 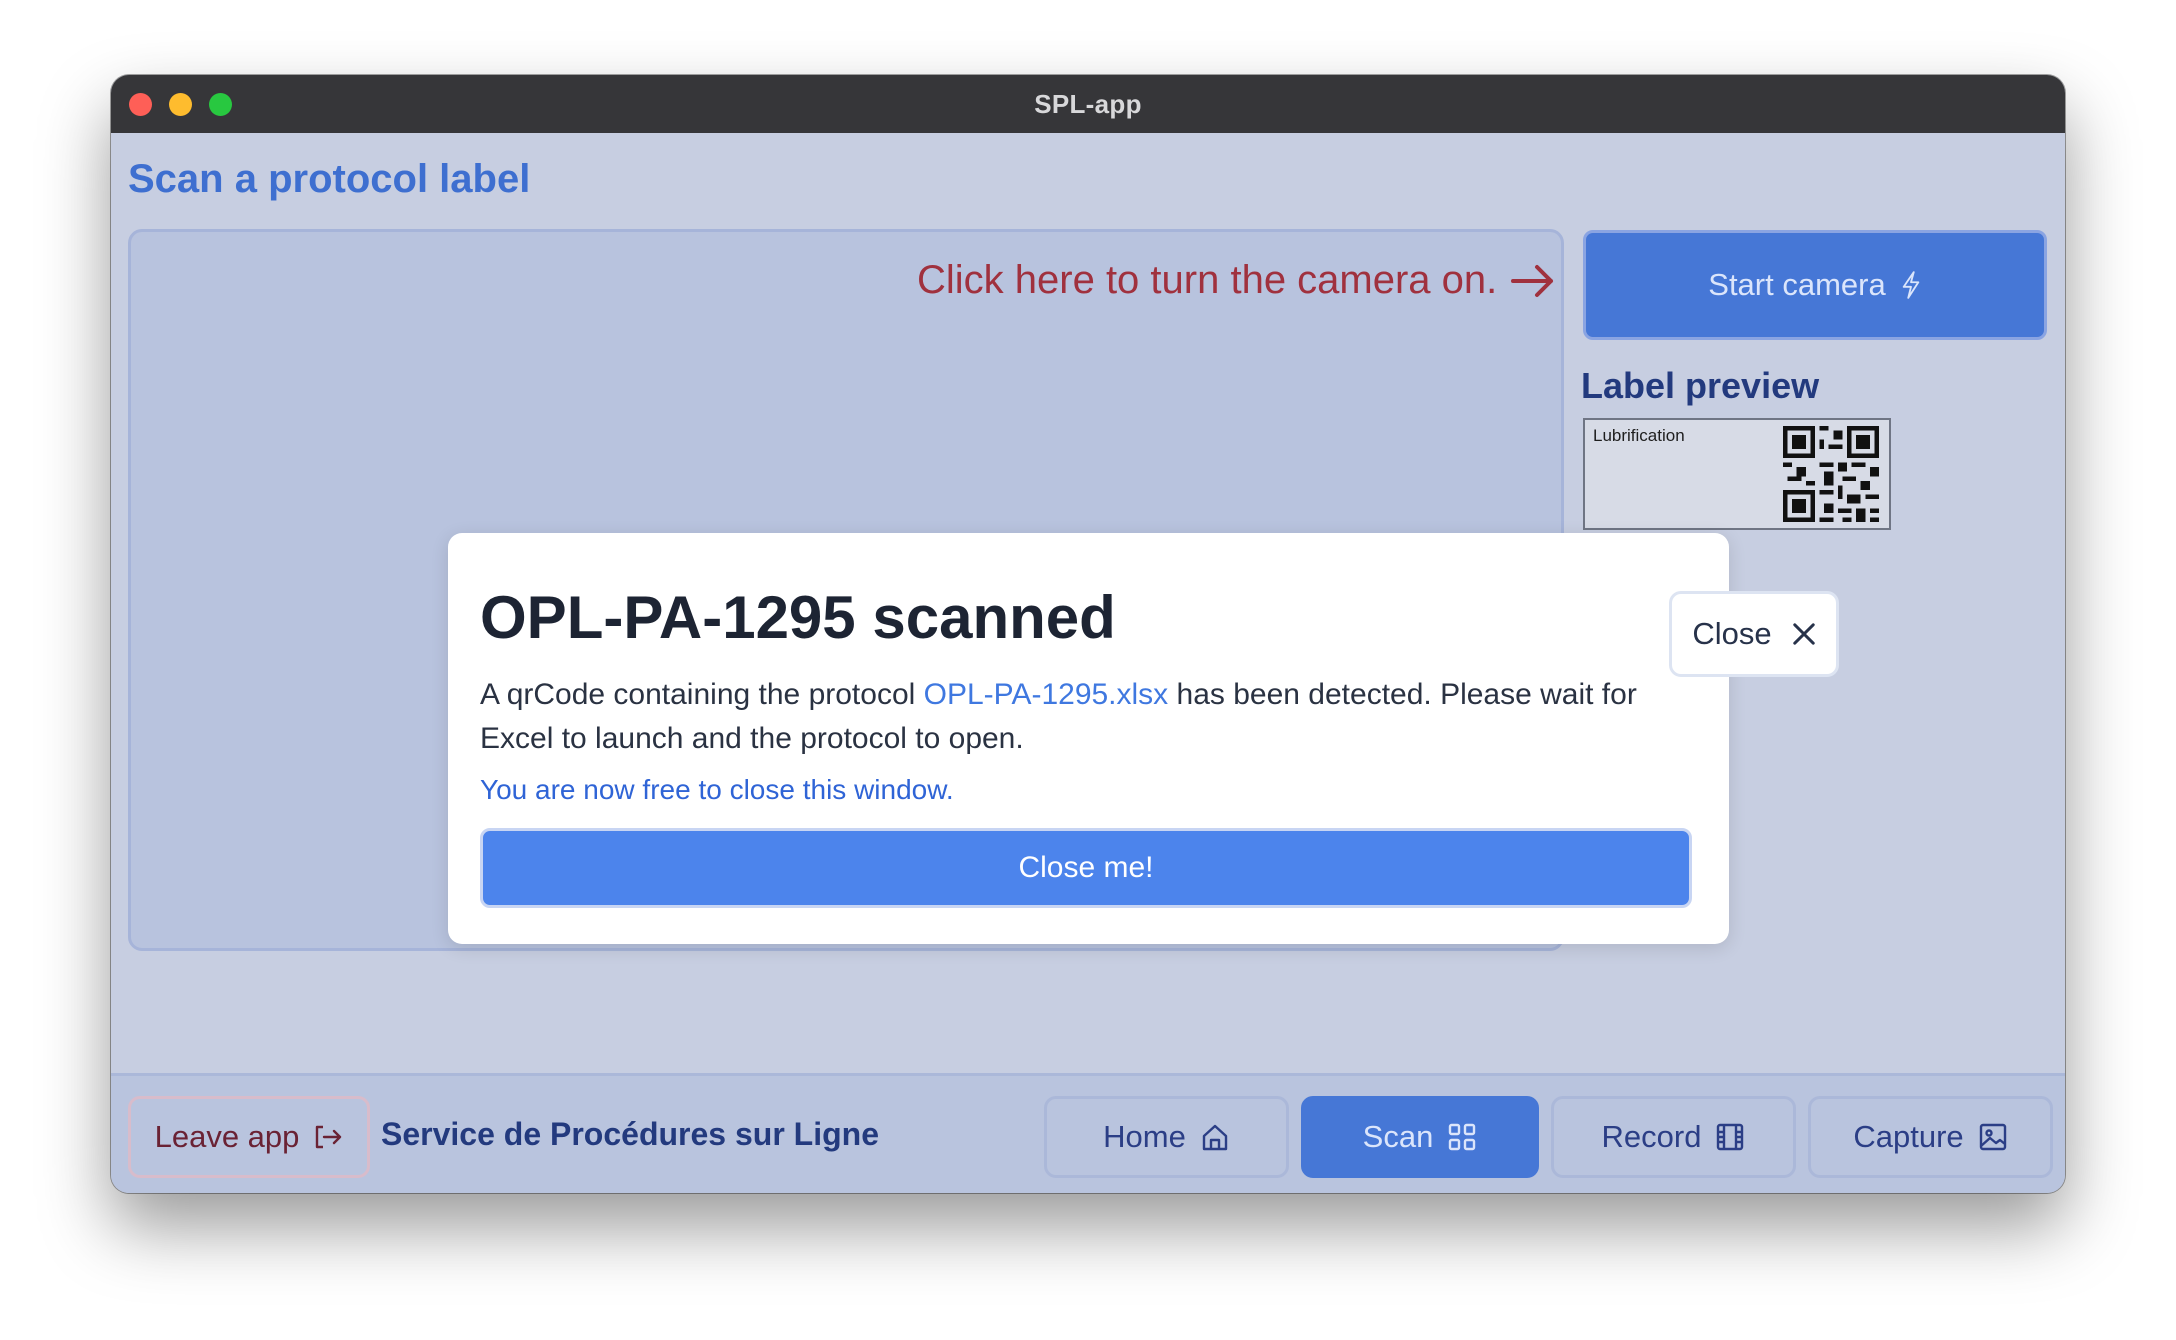 I want to click on dialog-close-label: Close, so click(x=1732, y=633).